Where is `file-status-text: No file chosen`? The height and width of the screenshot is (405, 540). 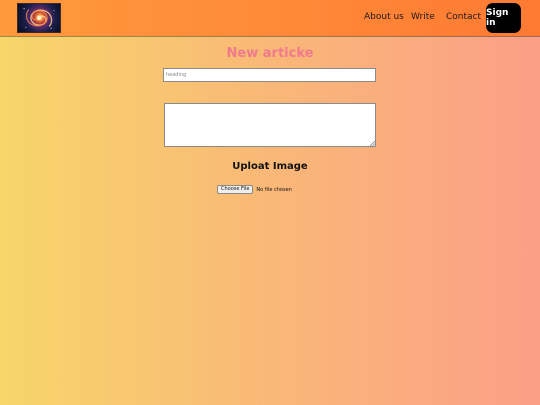 file-status-text: No file chosen is located at coordinates (274, 189).